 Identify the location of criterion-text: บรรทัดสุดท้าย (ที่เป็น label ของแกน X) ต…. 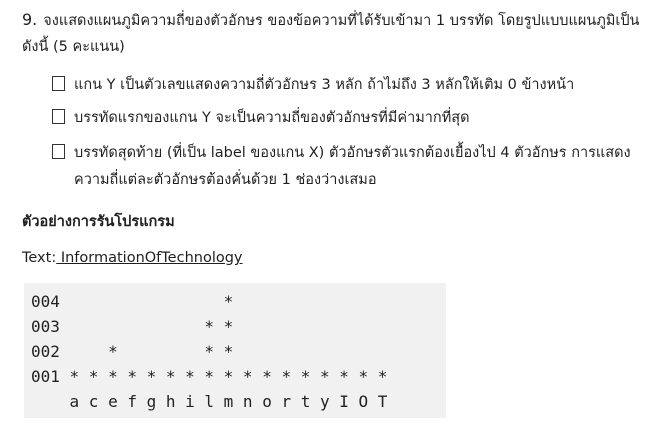
(352, 153).